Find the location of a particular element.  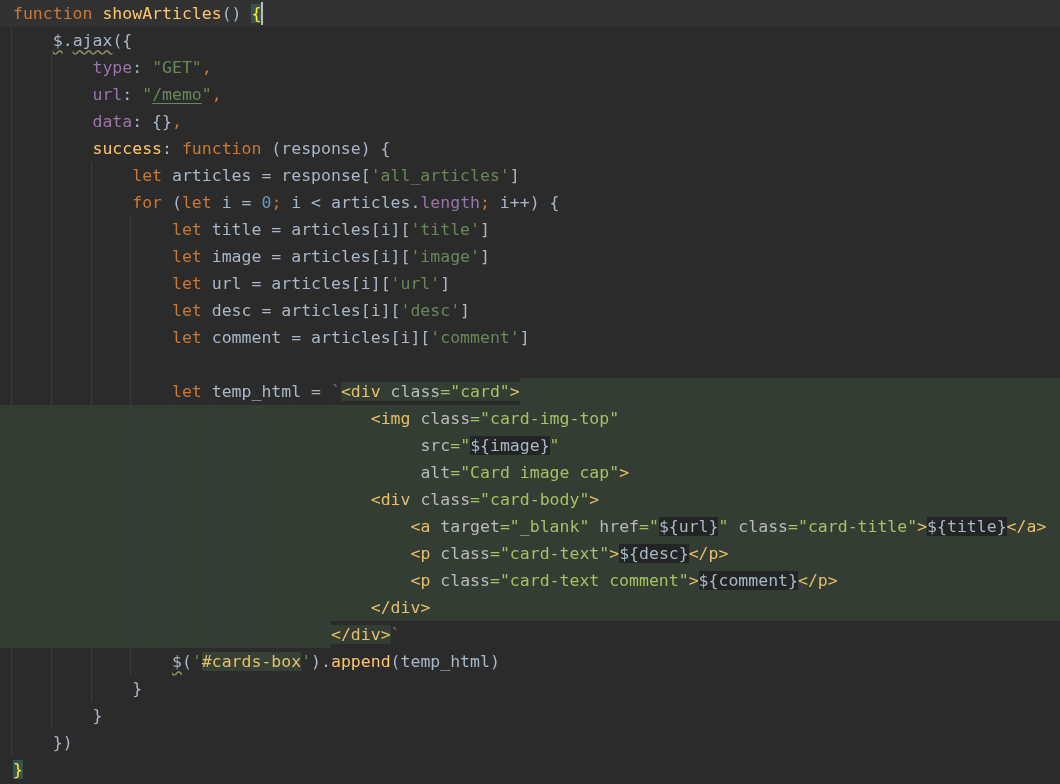

code-line: <div class="card-body"> is located at coordinates (306, 499).